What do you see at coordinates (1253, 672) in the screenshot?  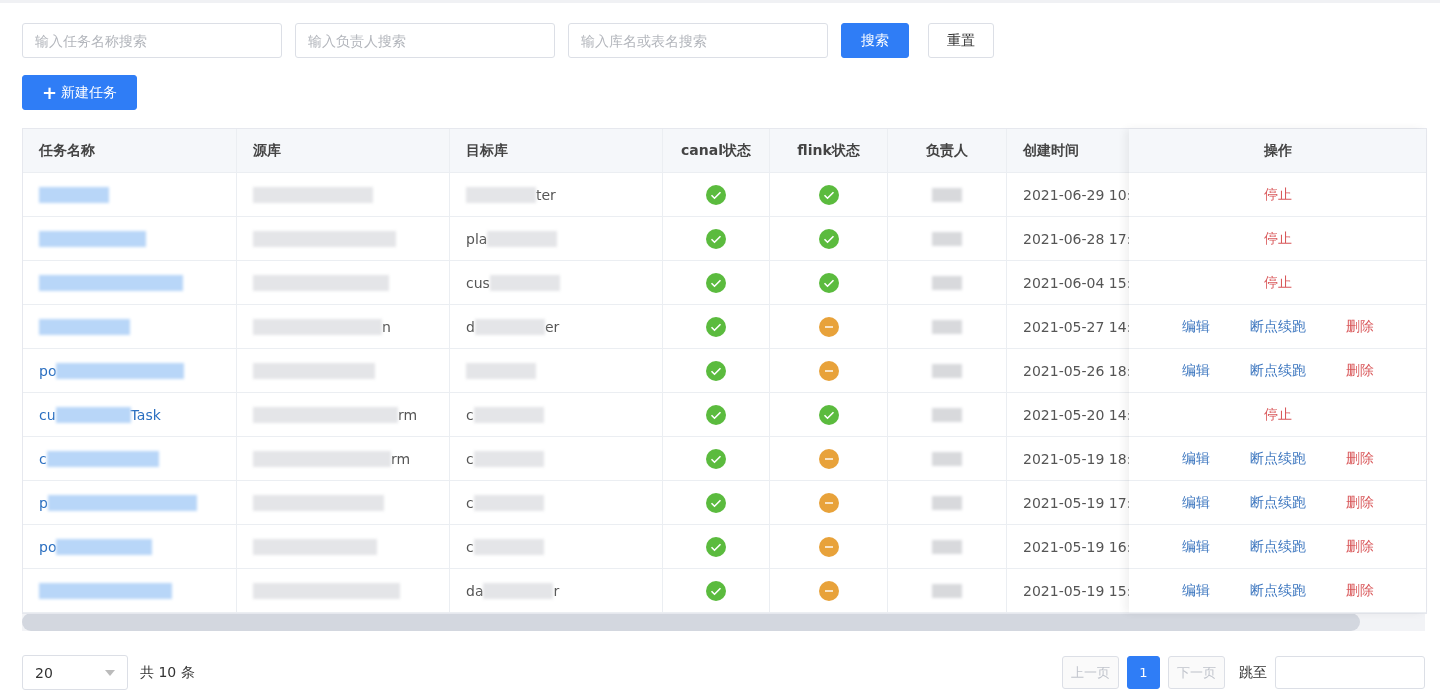 I see `jump-label: 跳至` at bounding box center [1253, 672].